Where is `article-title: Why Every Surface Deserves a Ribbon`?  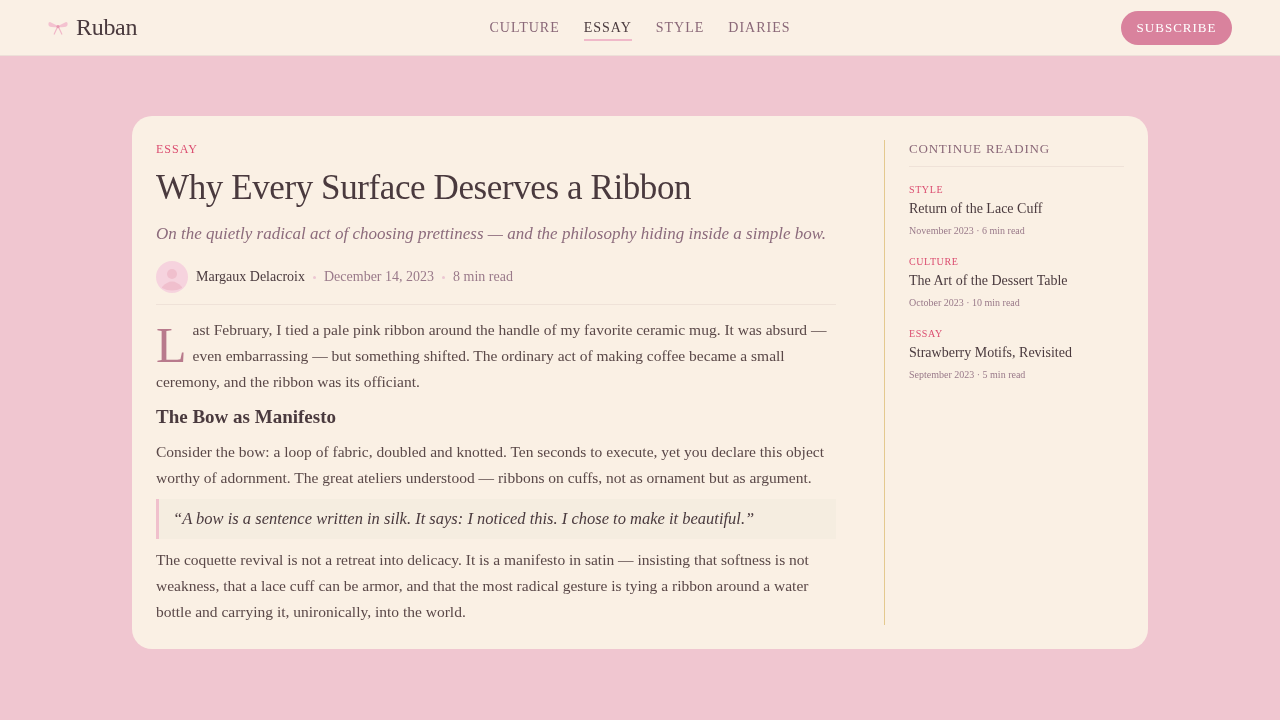
article-title: Why Every Surface Deserves a Ribbon is located at coordinates (424, 188).